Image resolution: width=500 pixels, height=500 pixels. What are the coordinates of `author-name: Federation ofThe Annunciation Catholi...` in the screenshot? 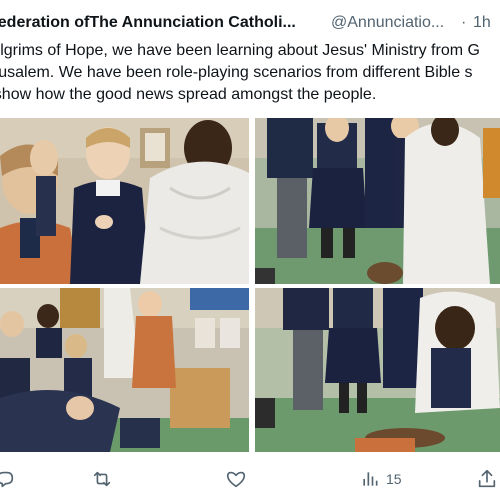 It's located at (148, 23).